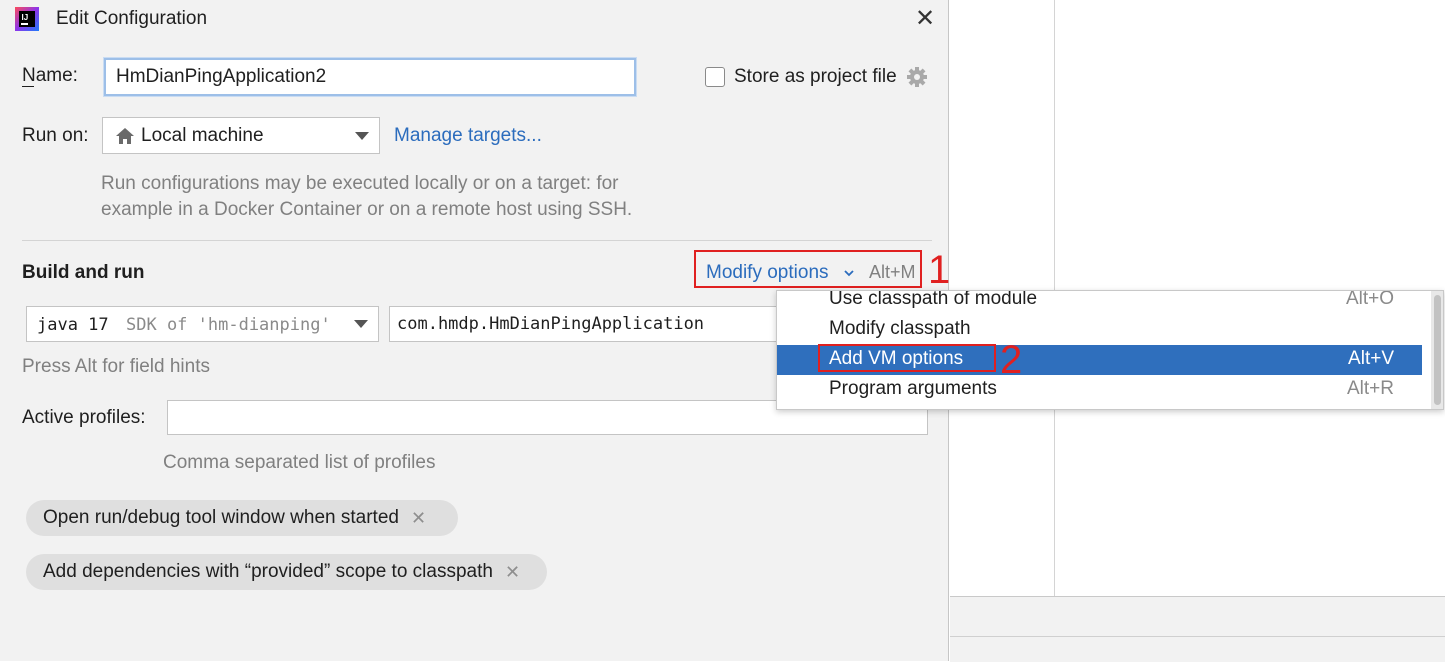  What do you see at coordinates (221, 517) in the screenshot?
I see `option-chip-label: Open run/debug tool window when started` at bounding box center [221, 517].